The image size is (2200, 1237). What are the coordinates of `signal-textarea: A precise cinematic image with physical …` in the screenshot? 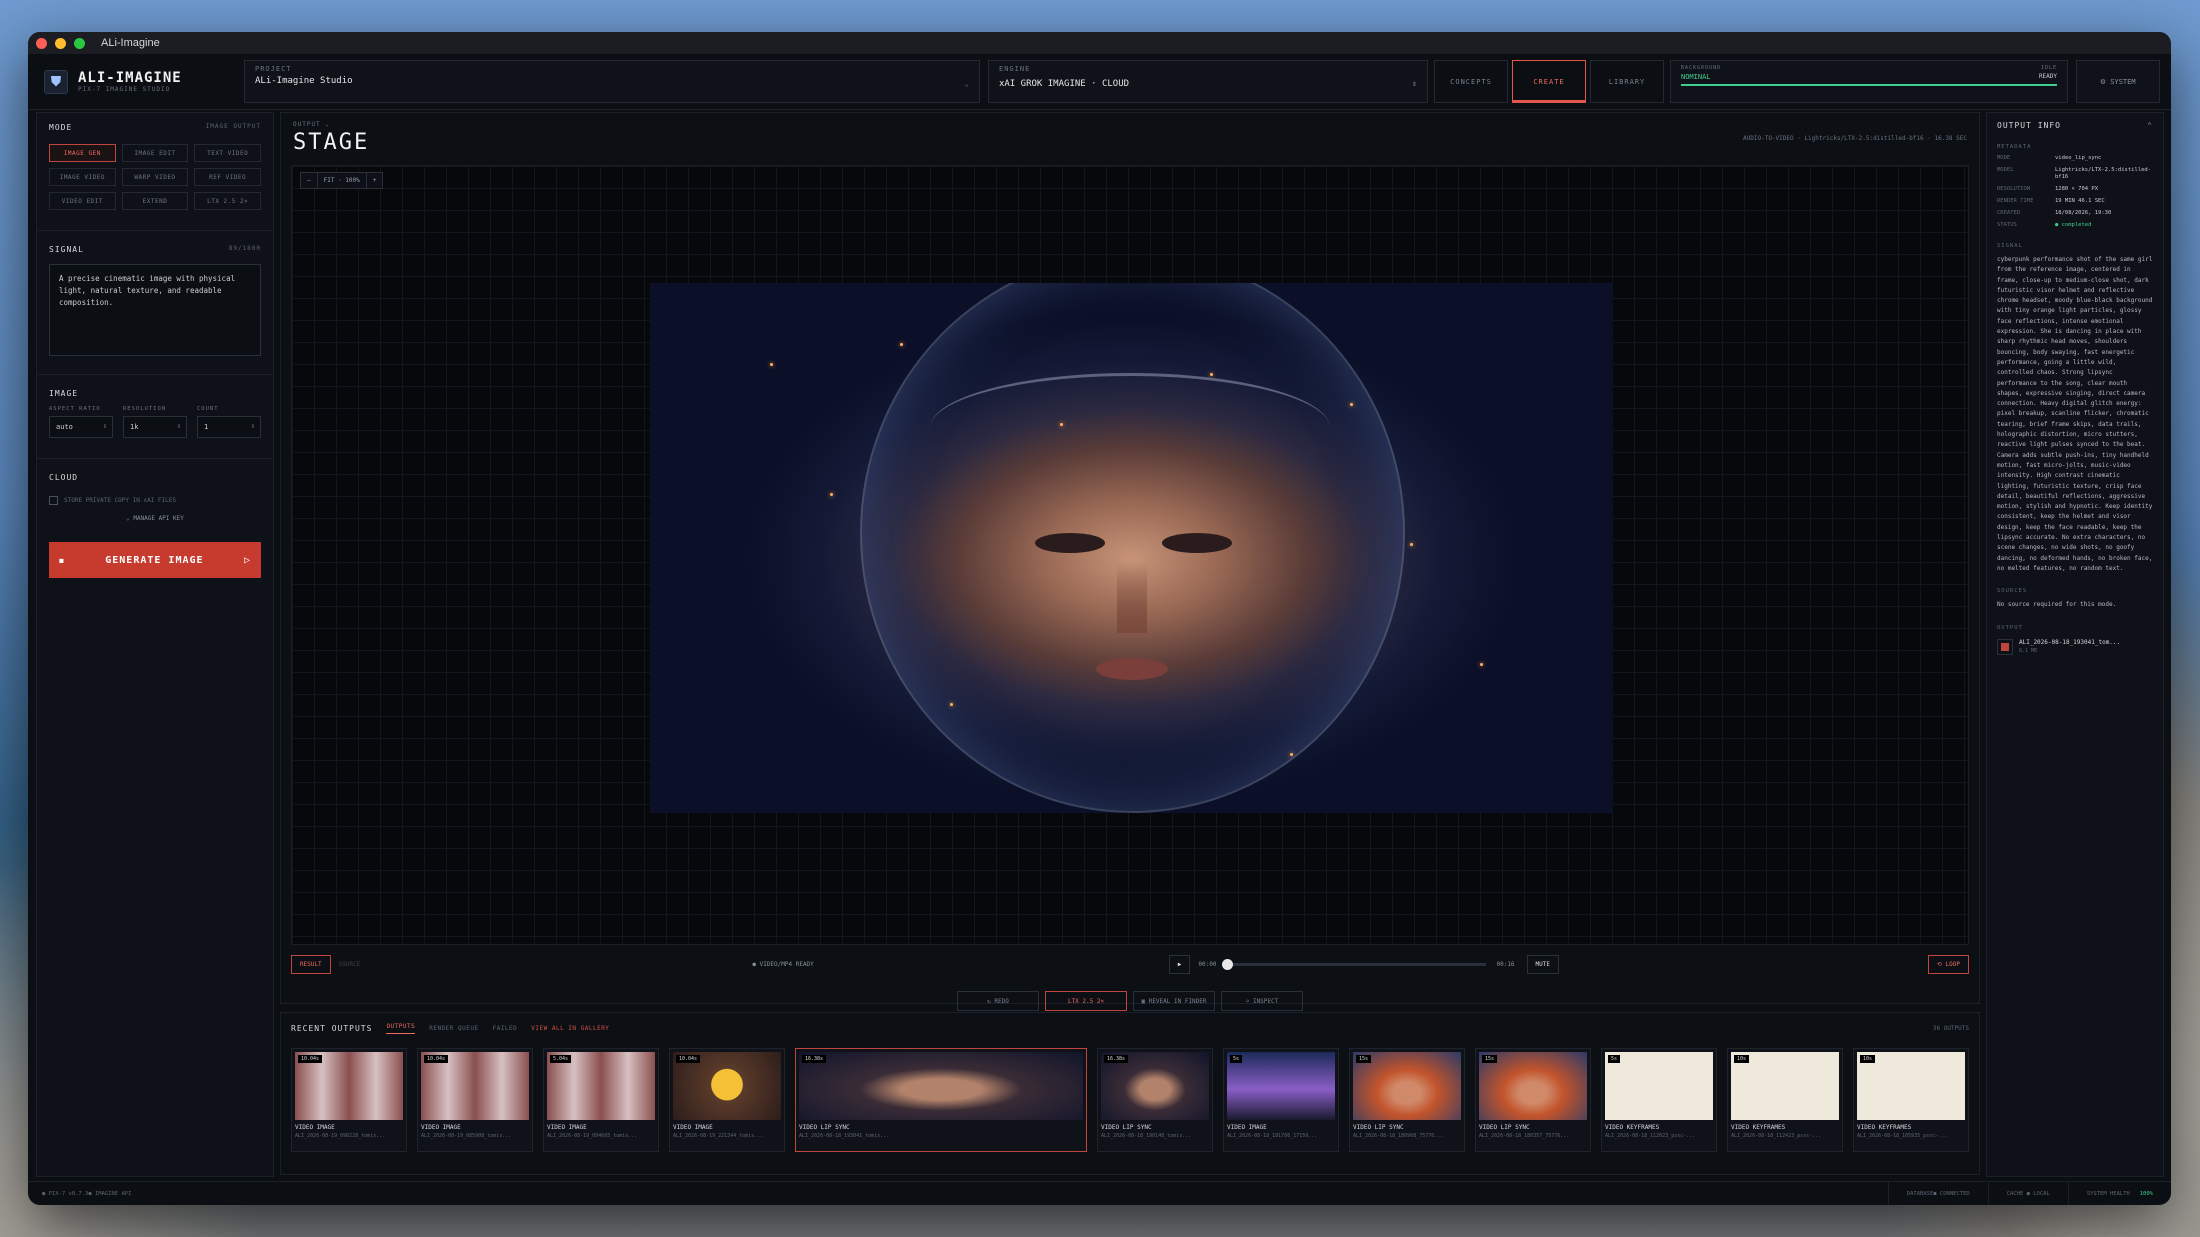 It's located at (155, 310).